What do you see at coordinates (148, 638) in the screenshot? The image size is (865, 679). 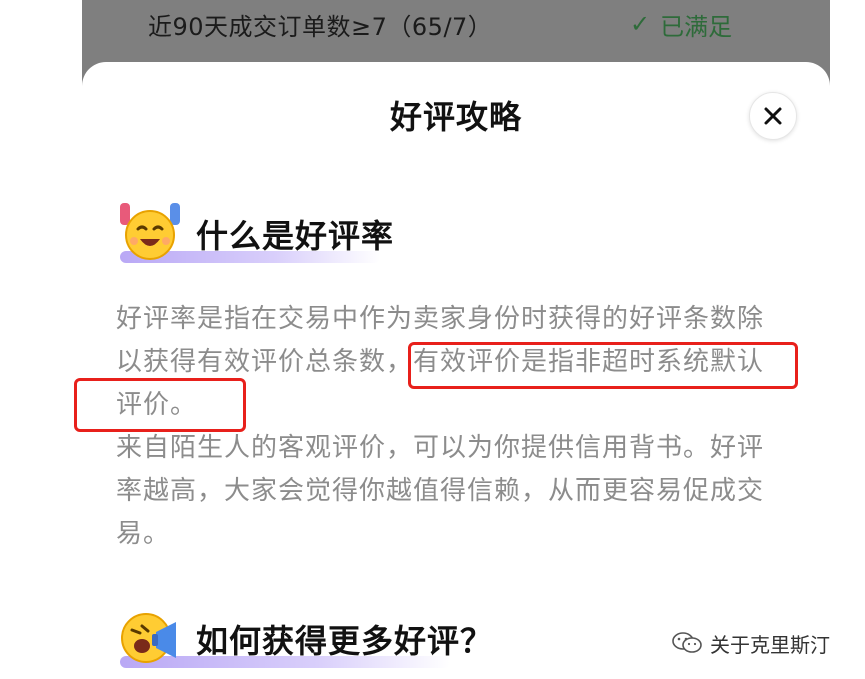 I see `shouting-emoji-icon` at bounding box center [148, 638].